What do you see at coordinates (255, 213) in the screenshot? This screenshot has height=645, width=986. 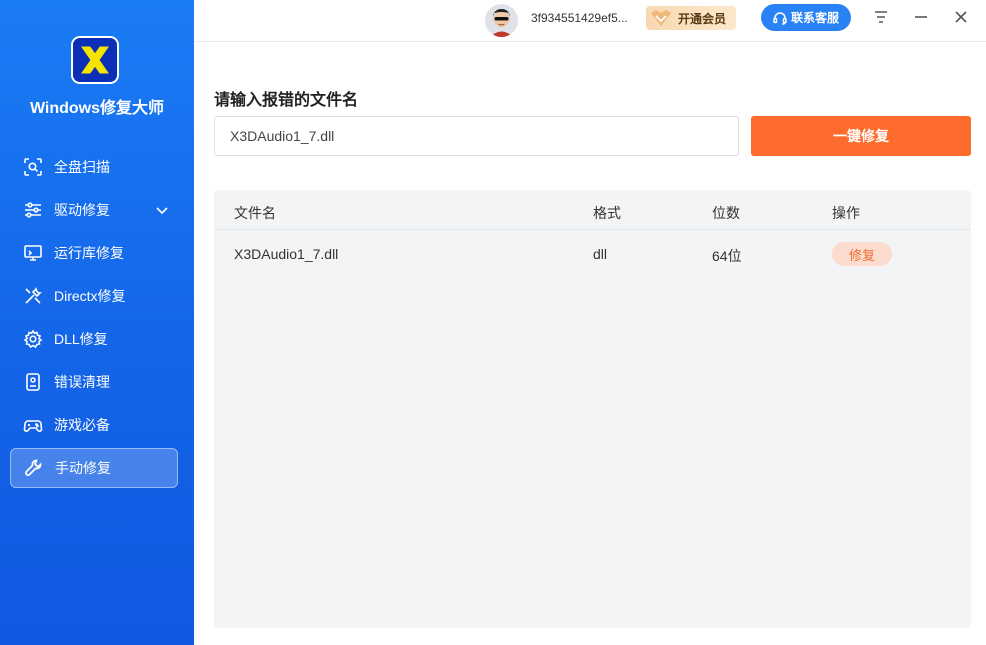 I see `column-header-filename: 文件名` at bounding box center [255, 213].